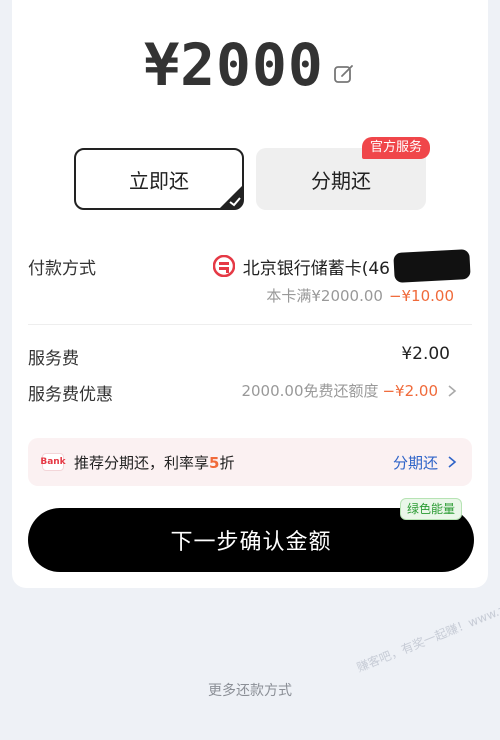 Image resolution: width=500 pixels, height=740 pixels. Describe the element at coordinates (251, 542) in the screenshot. I see `next-button-label: 下一步确认金额` at that location.